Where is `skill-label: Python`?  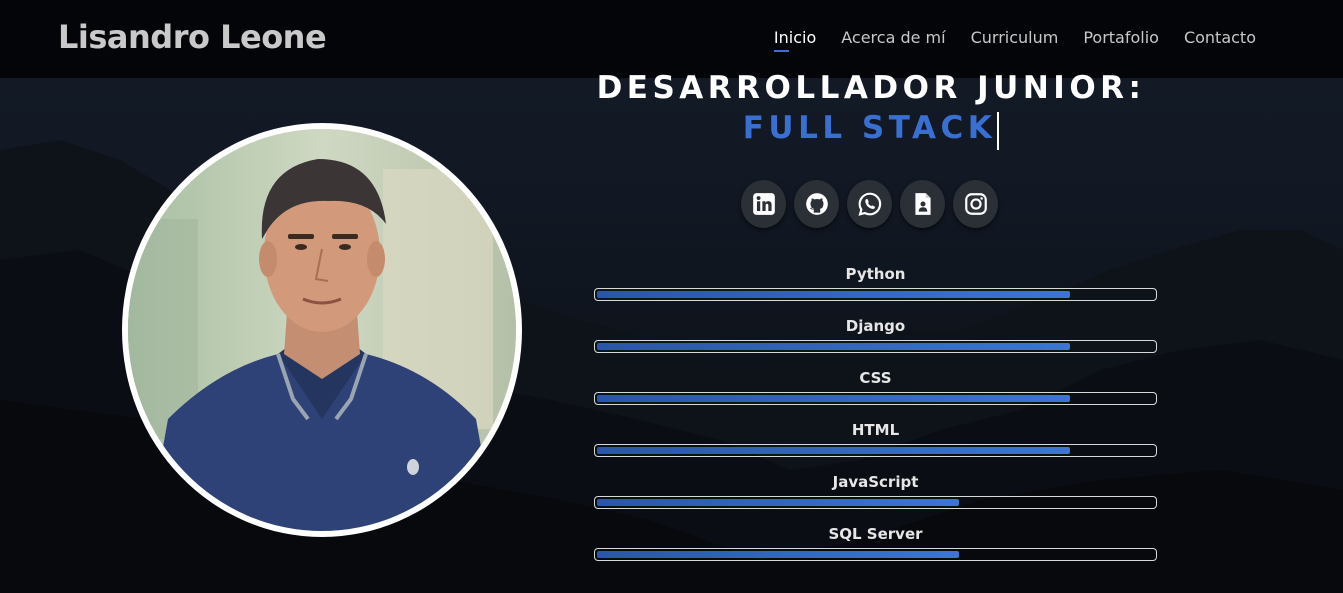 skill-label: Python is located at coordinates (875, 274).